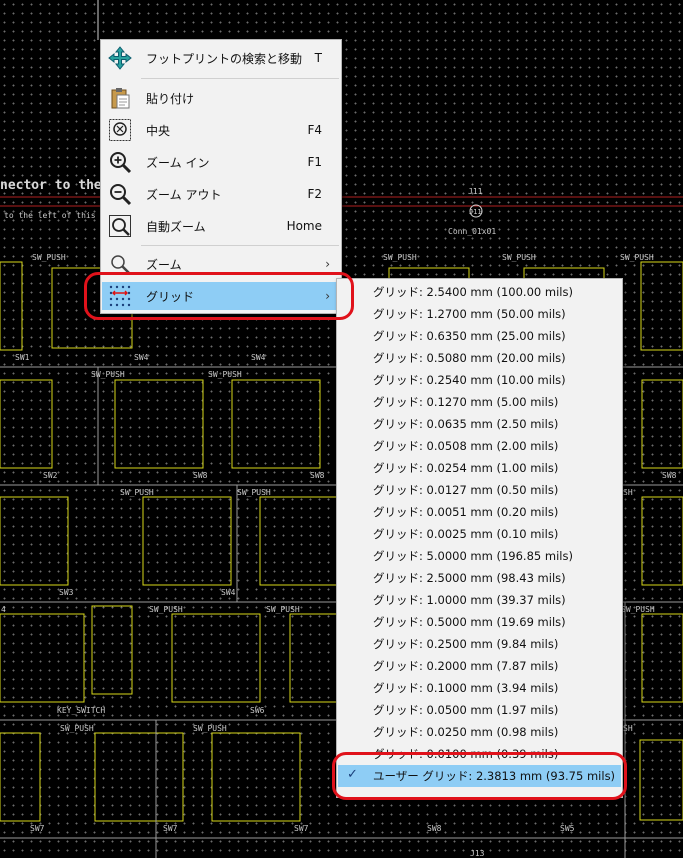 The image size is (683, 858). I want to click on menu-item-zoom-in: ズーム イン F1, so click(221, 162).